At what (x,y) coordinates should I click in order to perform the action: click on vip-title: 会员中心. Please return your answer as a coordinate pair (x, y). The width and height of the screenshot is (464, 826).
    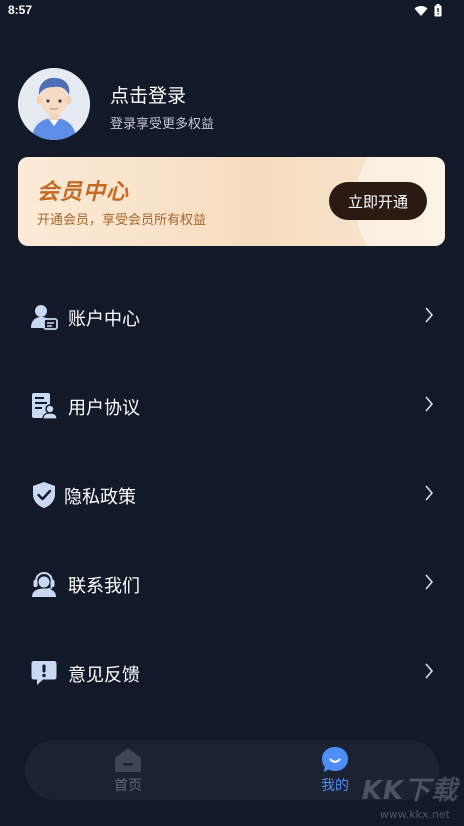
    Looking at the image, I should click on (83, 192).